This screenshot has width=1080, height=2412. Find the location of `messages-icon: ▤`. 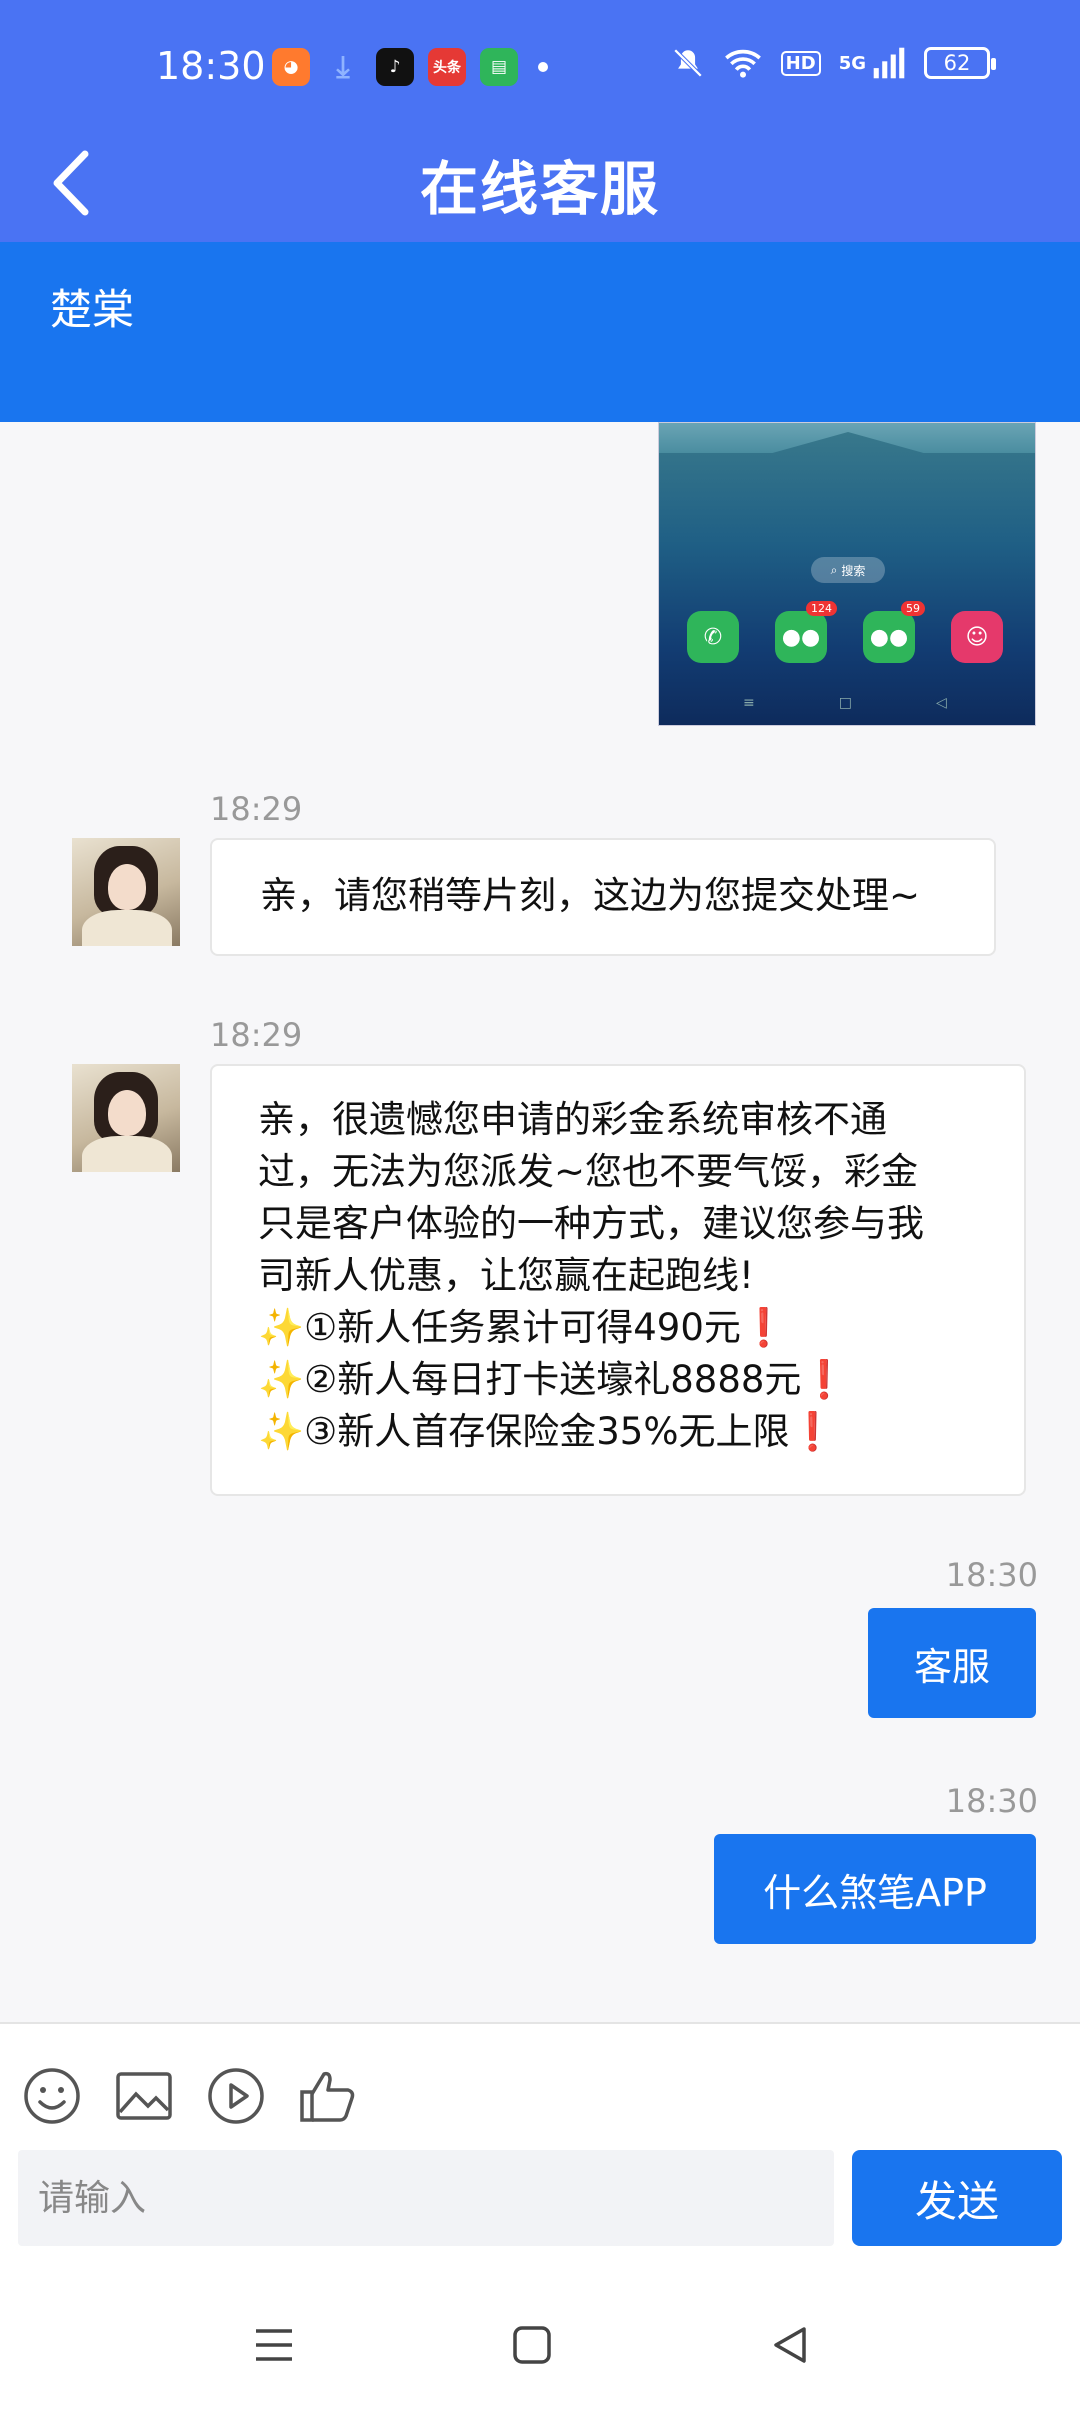

messages-icon: ▤ is located at coordinates (499, 67).